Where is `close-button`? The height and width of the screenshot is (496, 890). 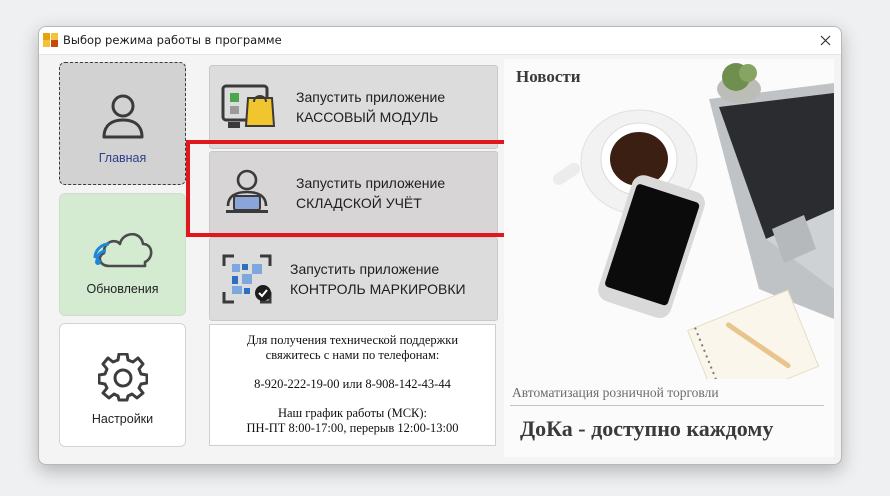
close-button is located at coordinates (825, 40).